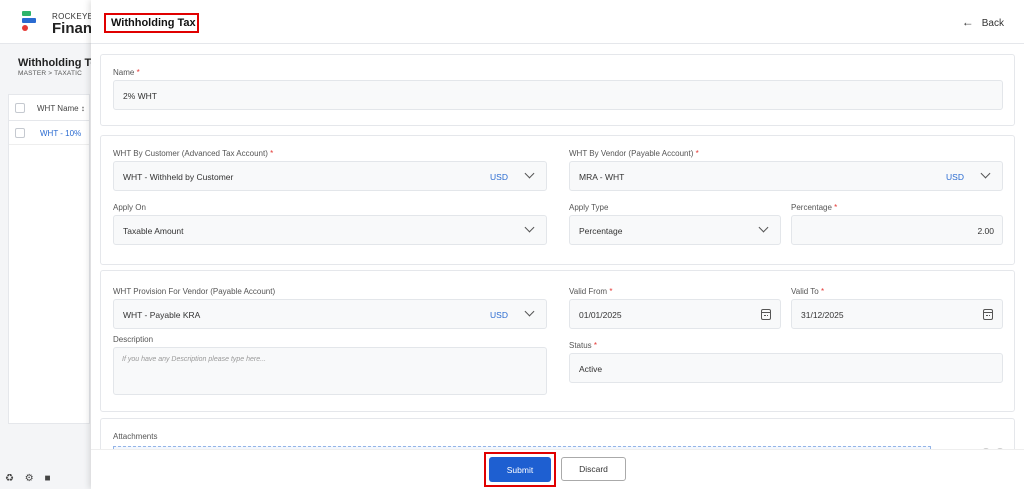 This screenshot has width=1024, height=489. What do you see at coordinates (20, 108) in the screenshot?
I see `select-all-checkbox` at bounding box center [20, 108].